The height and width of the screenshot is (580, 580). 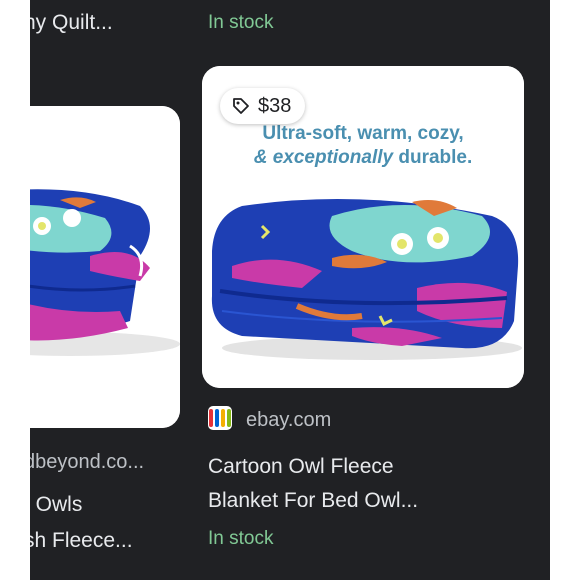 I want to click on folded-blanket-image-left, so click(x=105, y=267).